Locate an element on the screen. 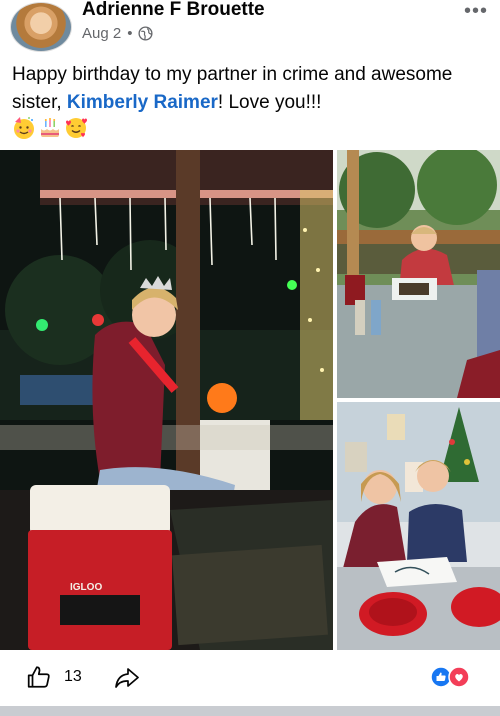 The image size is (500, 716). avatar is located at coordinates (41, 27).